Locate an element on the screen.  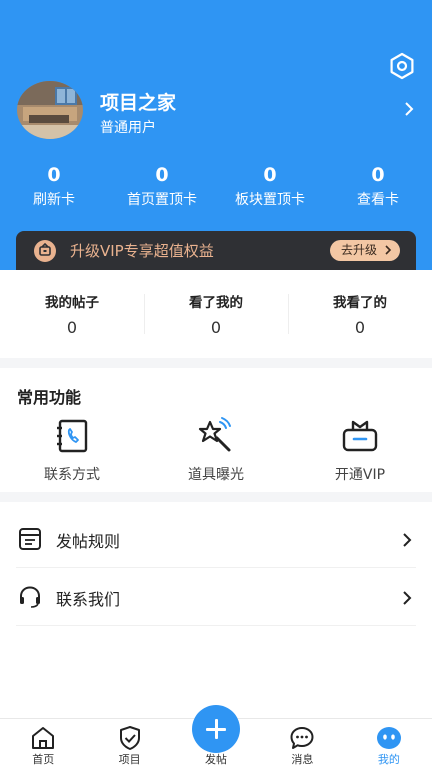
plus-icon is located at coordinates (216, 729).